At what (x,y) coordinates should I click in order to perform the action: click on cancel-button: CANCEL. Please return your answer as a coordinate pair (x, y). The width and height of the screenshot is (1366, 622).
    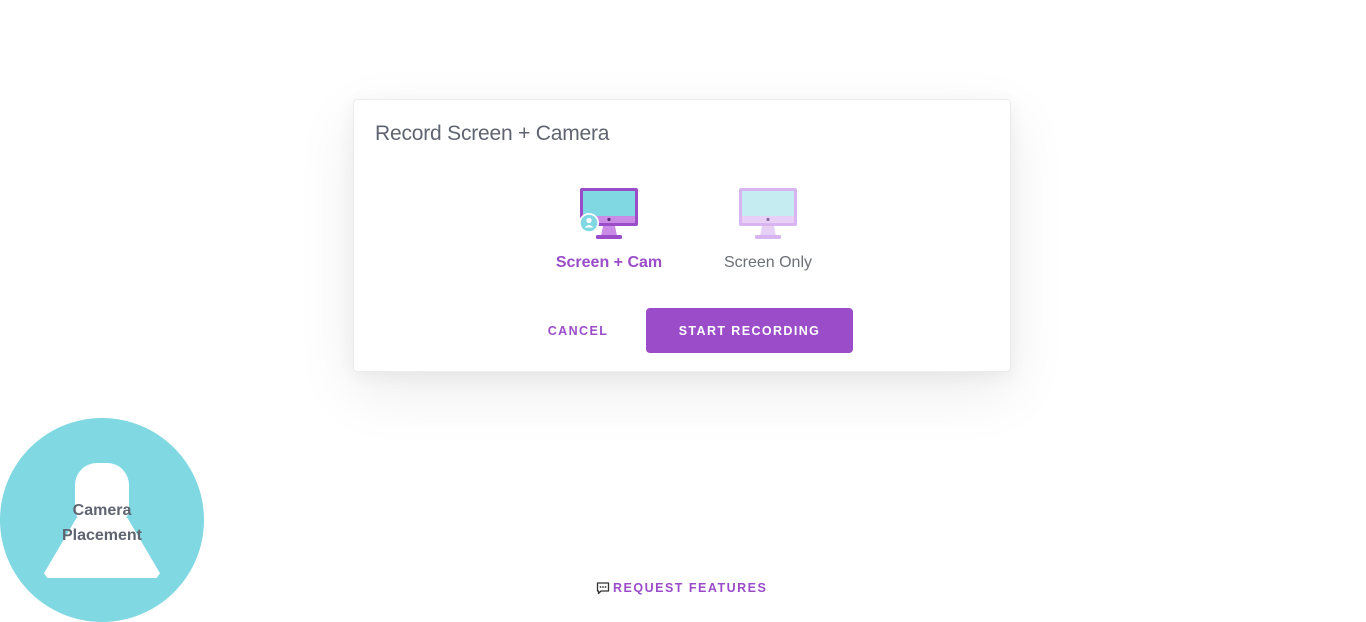
    Looking at the image, I should click on (578, 330).